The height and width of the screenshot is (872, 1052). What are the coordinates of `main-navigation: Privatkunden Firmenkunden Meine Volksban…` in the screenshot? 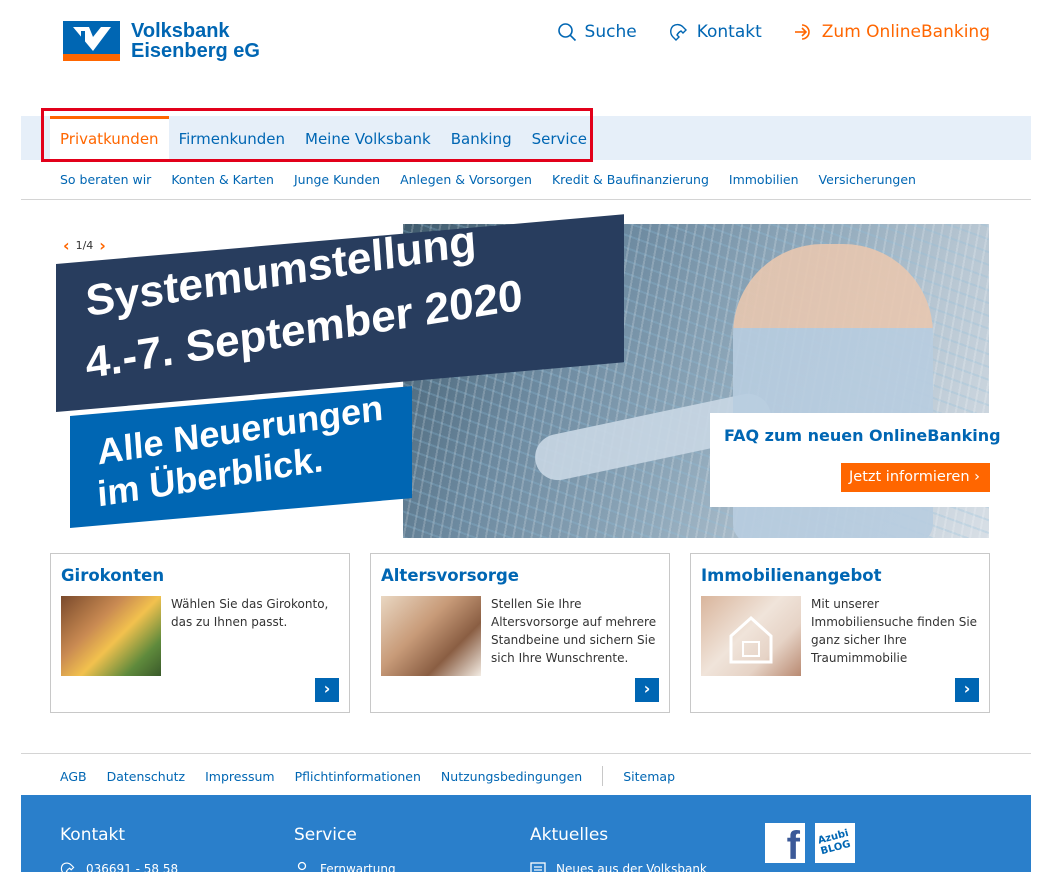 It's located at (526, 138).